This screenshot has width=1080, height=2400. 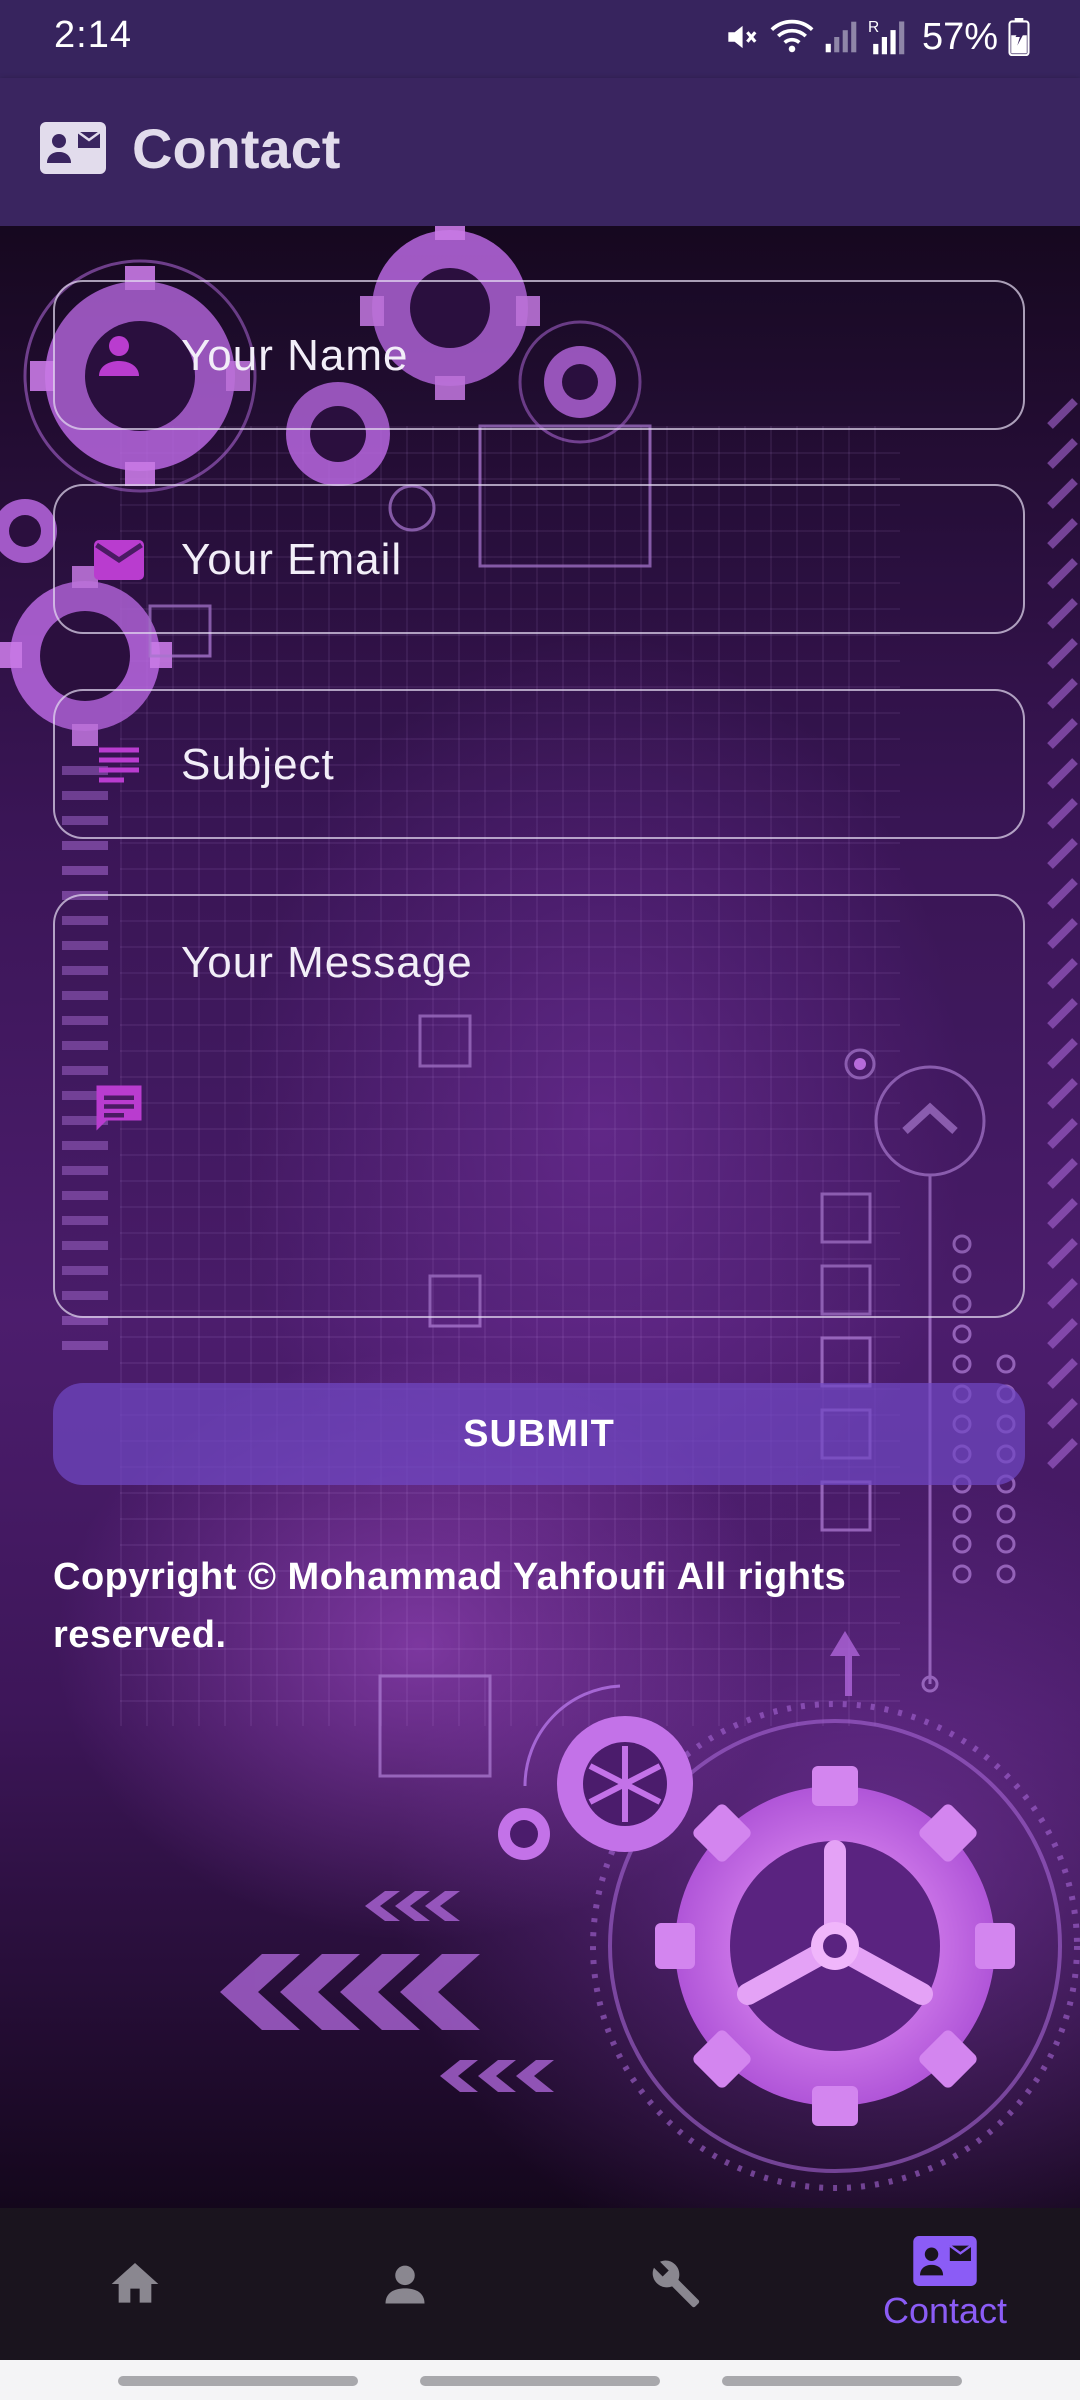 What do you see at coordinates (587, 356) in the screenshot?
I see `name-input` at bounding box center [587, 356].